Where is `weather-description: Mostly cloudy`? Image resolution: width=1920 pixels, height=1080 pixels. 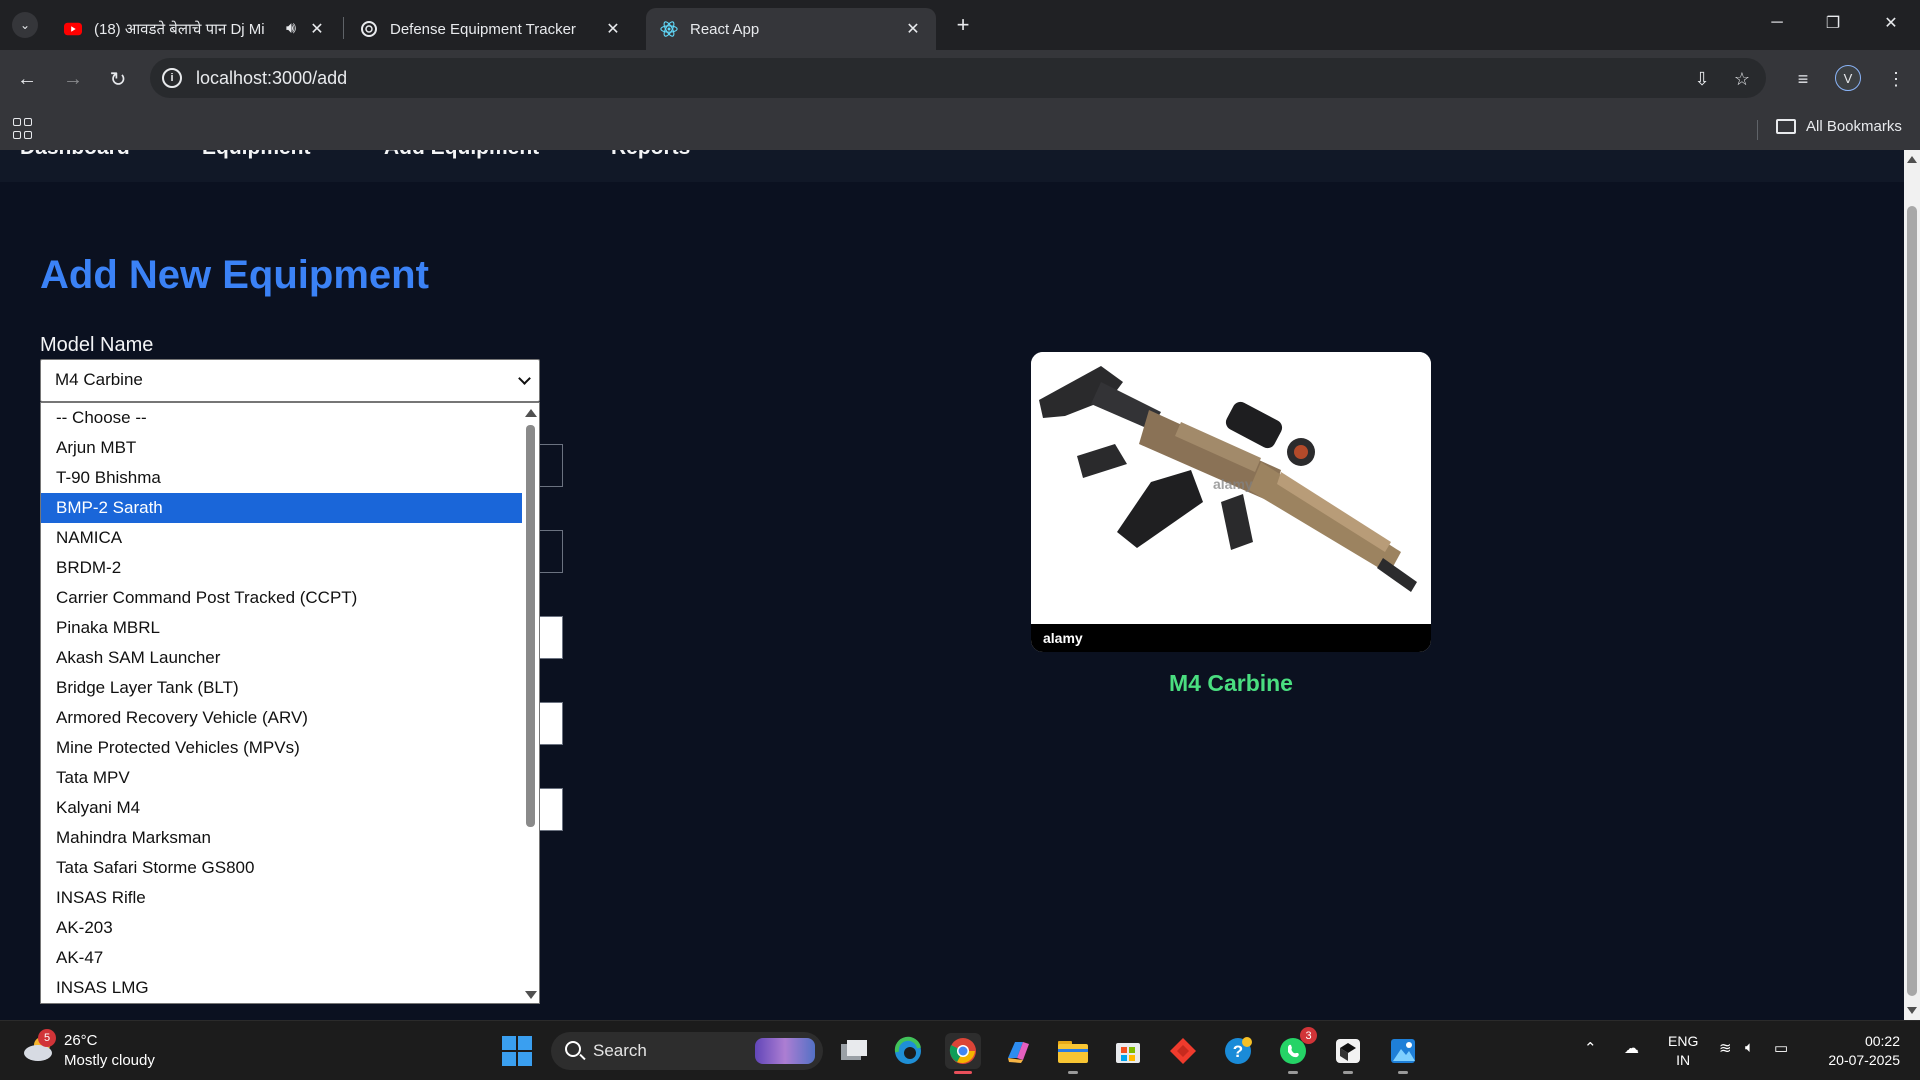
weather-description: Mostly cloudy is located at coordinates (109, 1060).